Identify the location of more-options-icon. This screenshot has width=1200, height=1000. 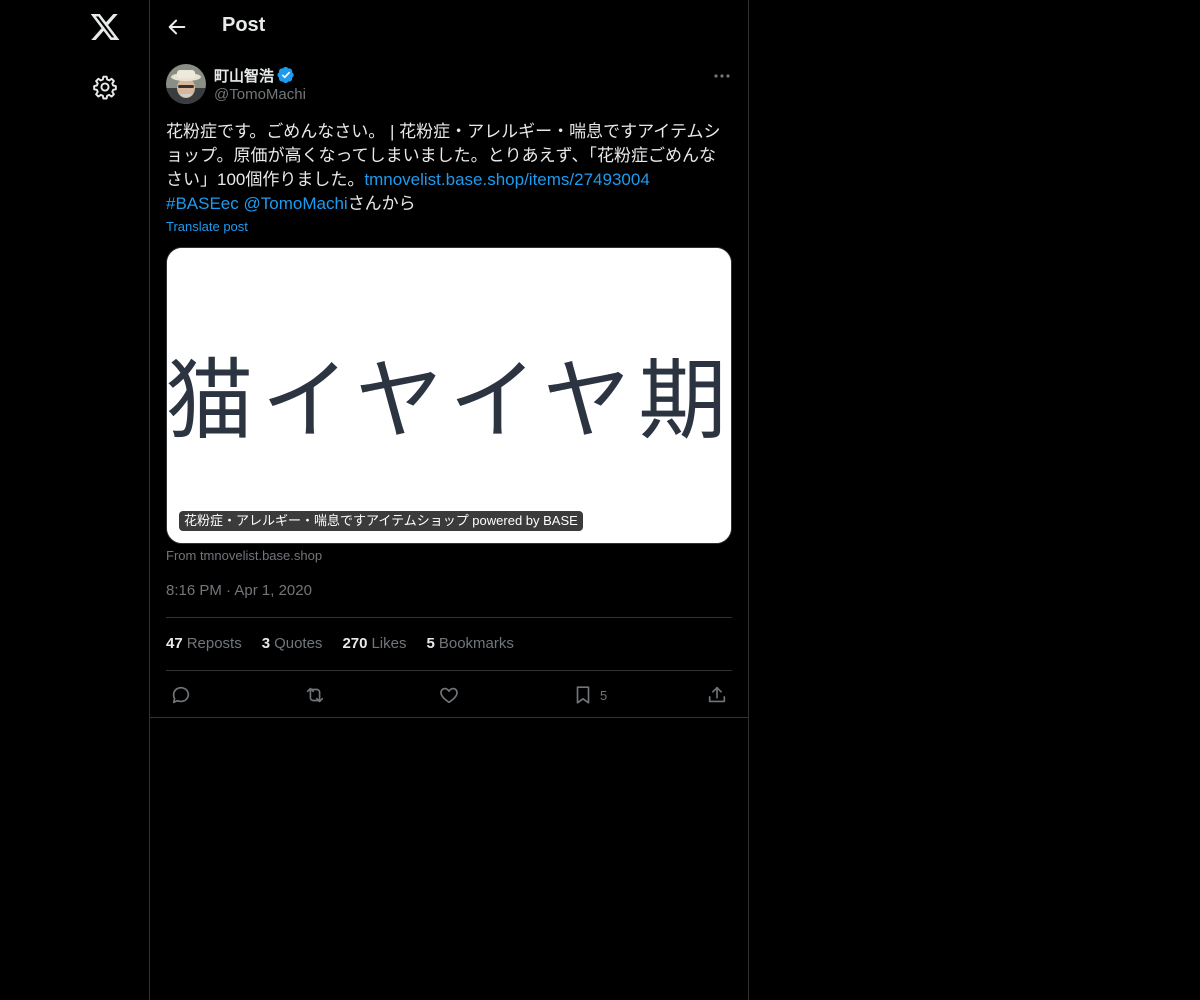
(722, 76).